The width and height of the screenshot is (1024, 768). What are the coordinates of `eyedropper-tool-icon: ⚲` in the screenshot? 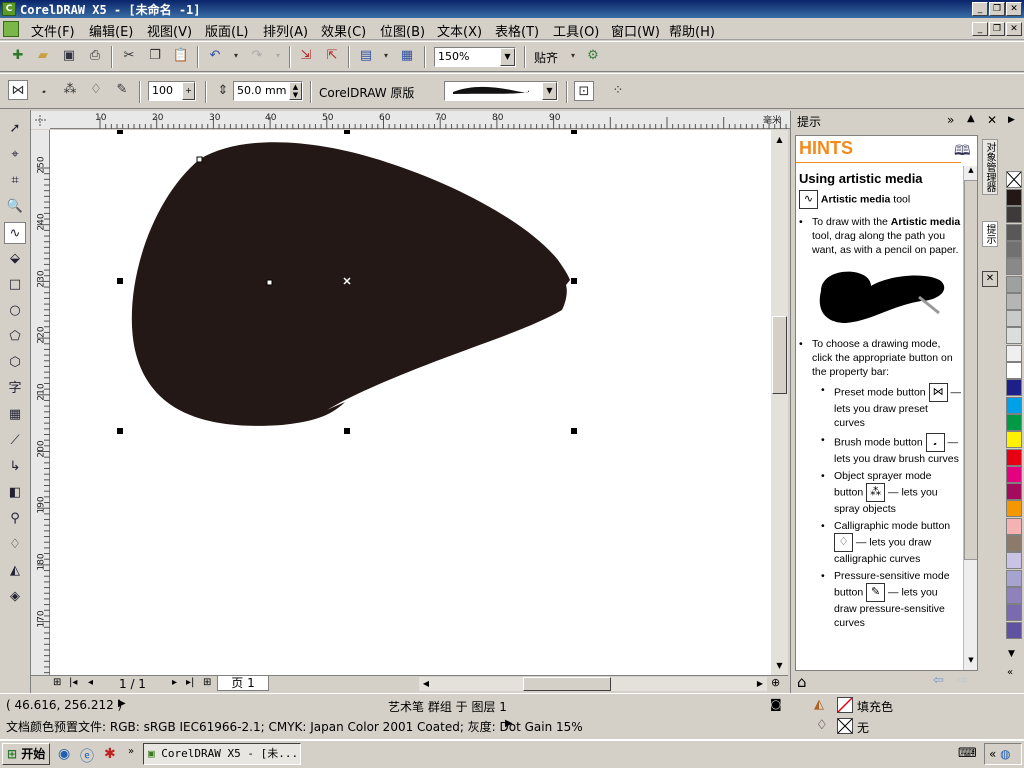 It's located at (15, 519).